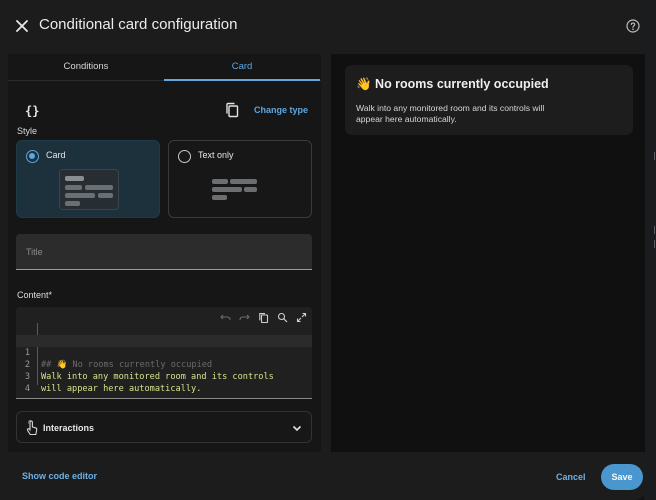  Describe the element at coordinates (69, 428) in the screenshot. I see `interactions-label: Interactions` at that location.